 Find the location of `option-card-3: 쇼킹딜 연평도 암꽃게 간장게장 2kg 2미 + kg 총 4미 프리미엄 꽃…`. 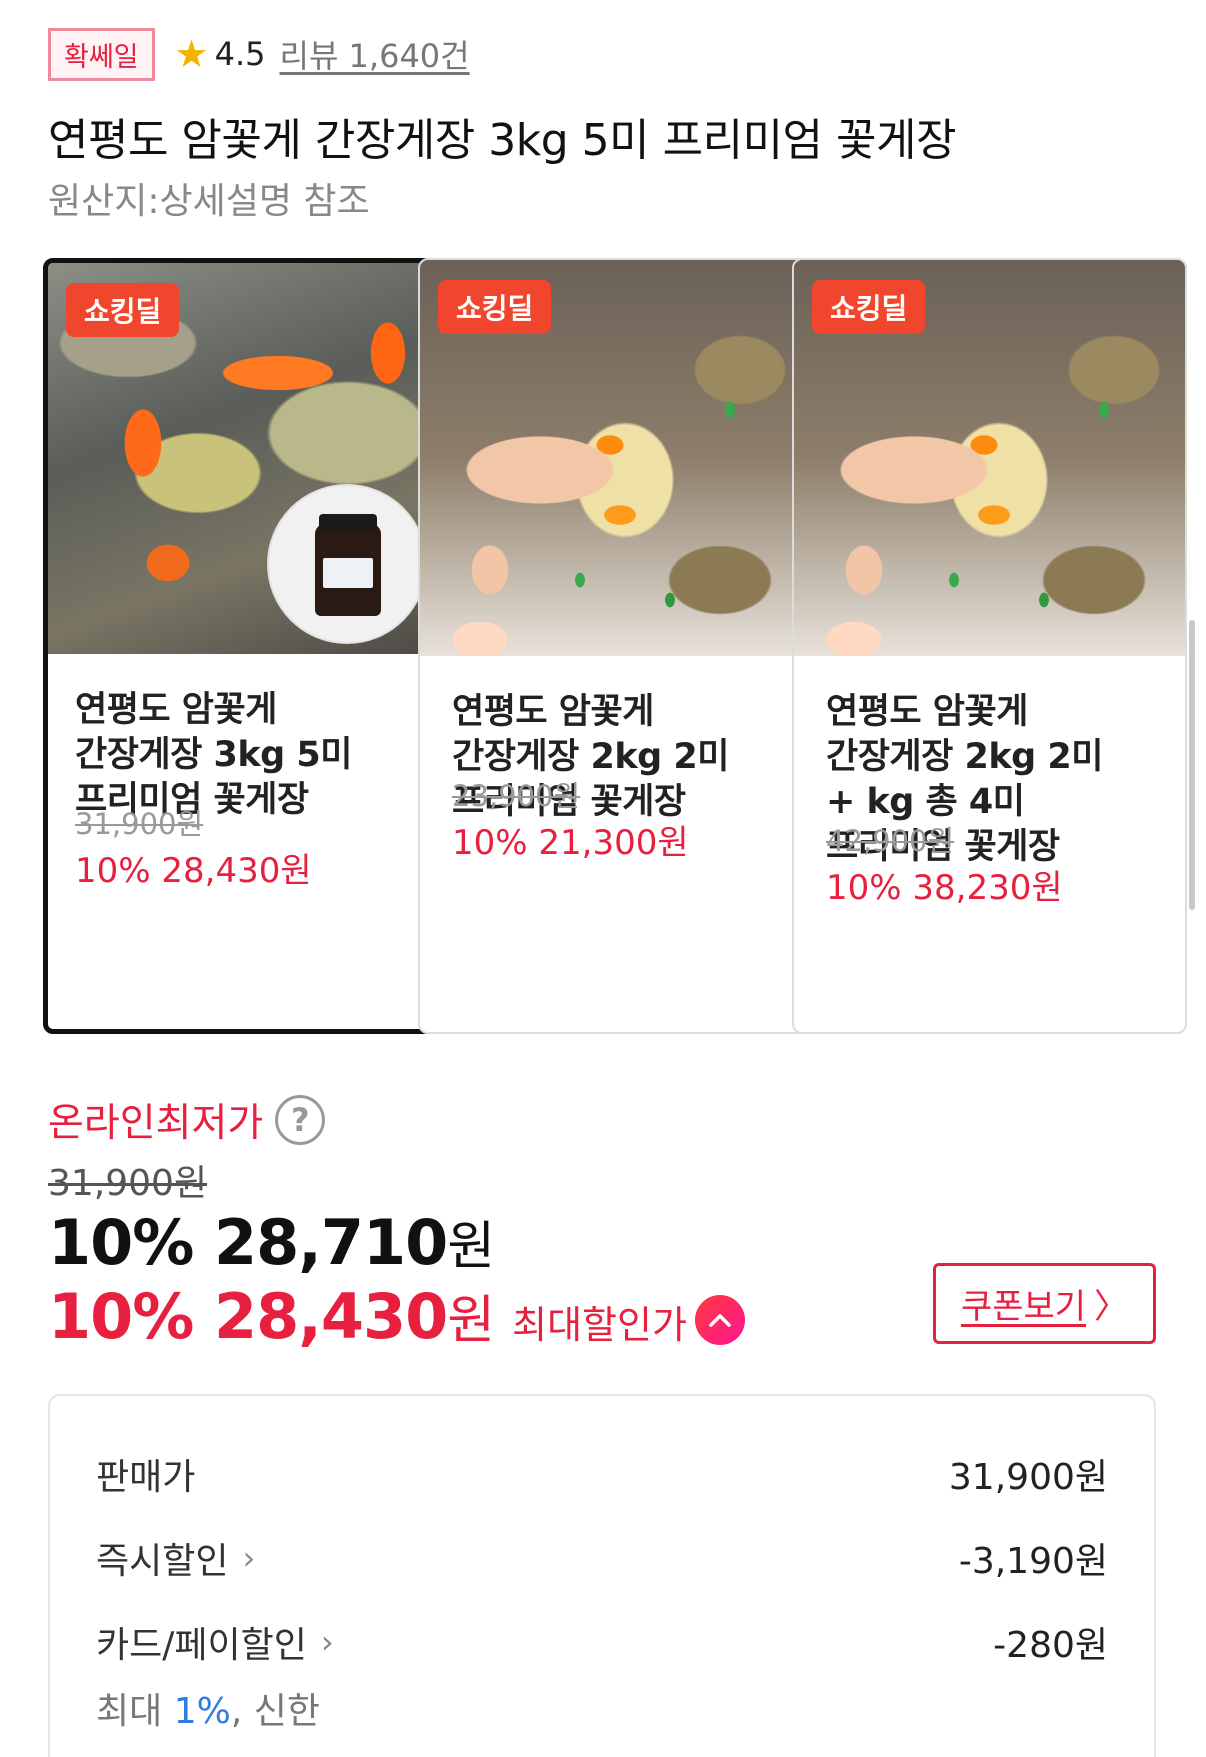

option-card-3: 쇼킹딜 연평도 암꽃게 간장게장 2kg 2미 + kg 총 4미 프리미엄 꽃… is located at coordinates (989, 646).